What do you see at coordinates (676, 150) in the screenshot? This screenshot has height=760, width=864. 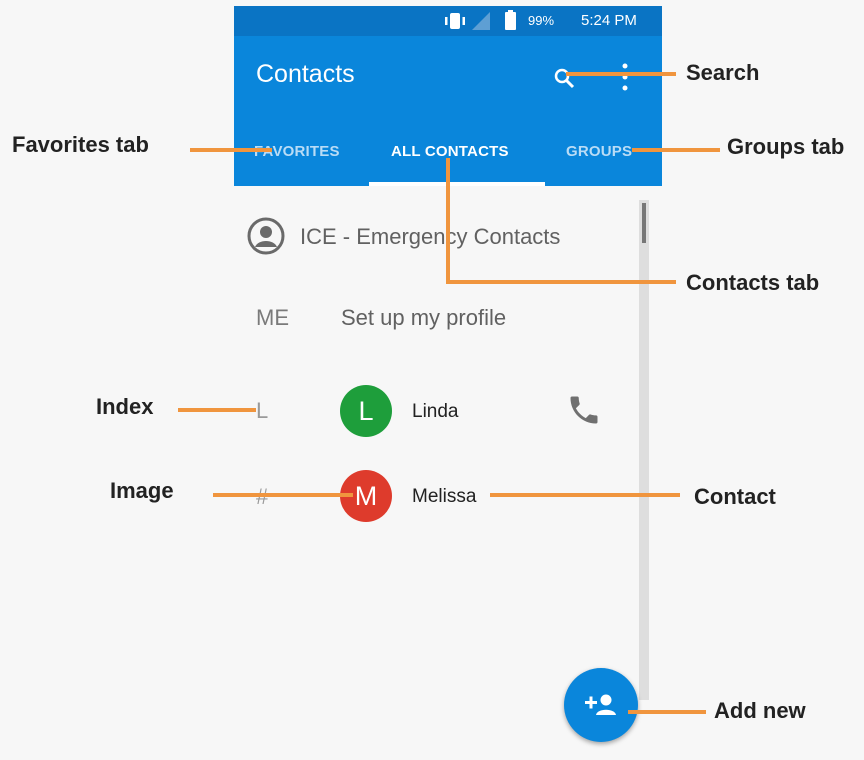 I see `callout-line-groups` at bounding box center [676, 150].